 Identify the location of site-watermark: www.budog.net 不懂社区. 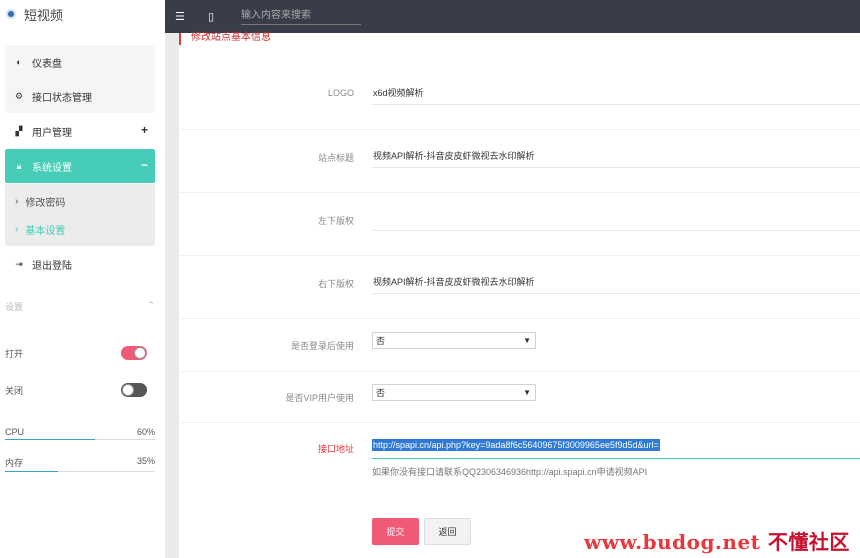
(717, 540).